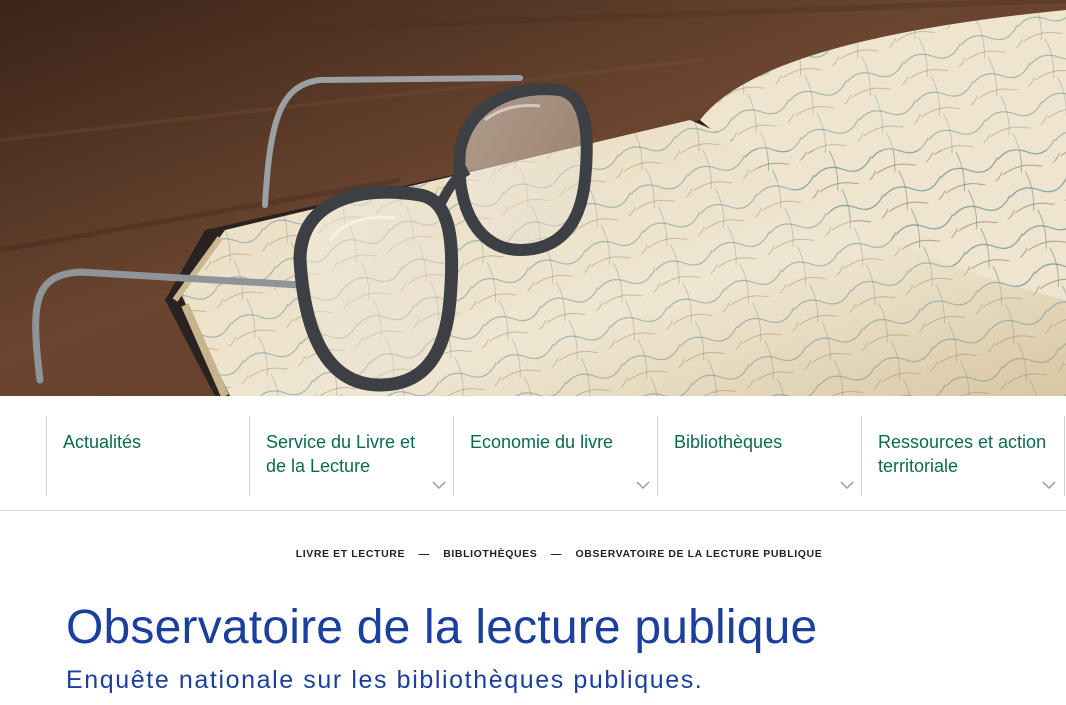 The height and width of the screenshot is (705, 1066). I want to click on nav-item-economie-livre: Economie du livre, so click(555, 456).